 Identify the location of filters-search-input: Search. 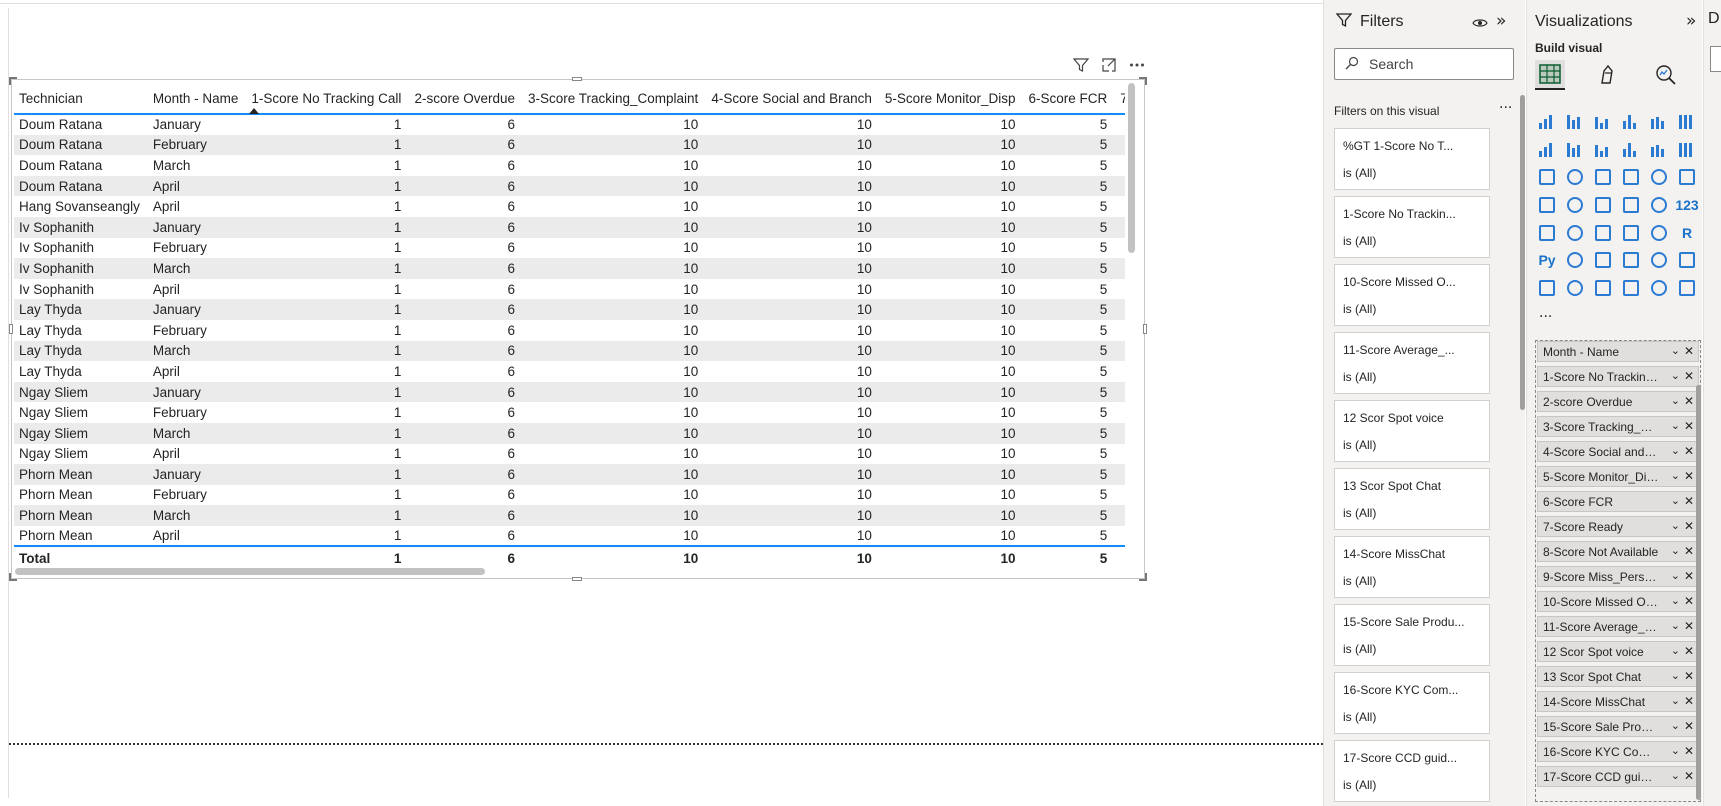
(1424, 64).